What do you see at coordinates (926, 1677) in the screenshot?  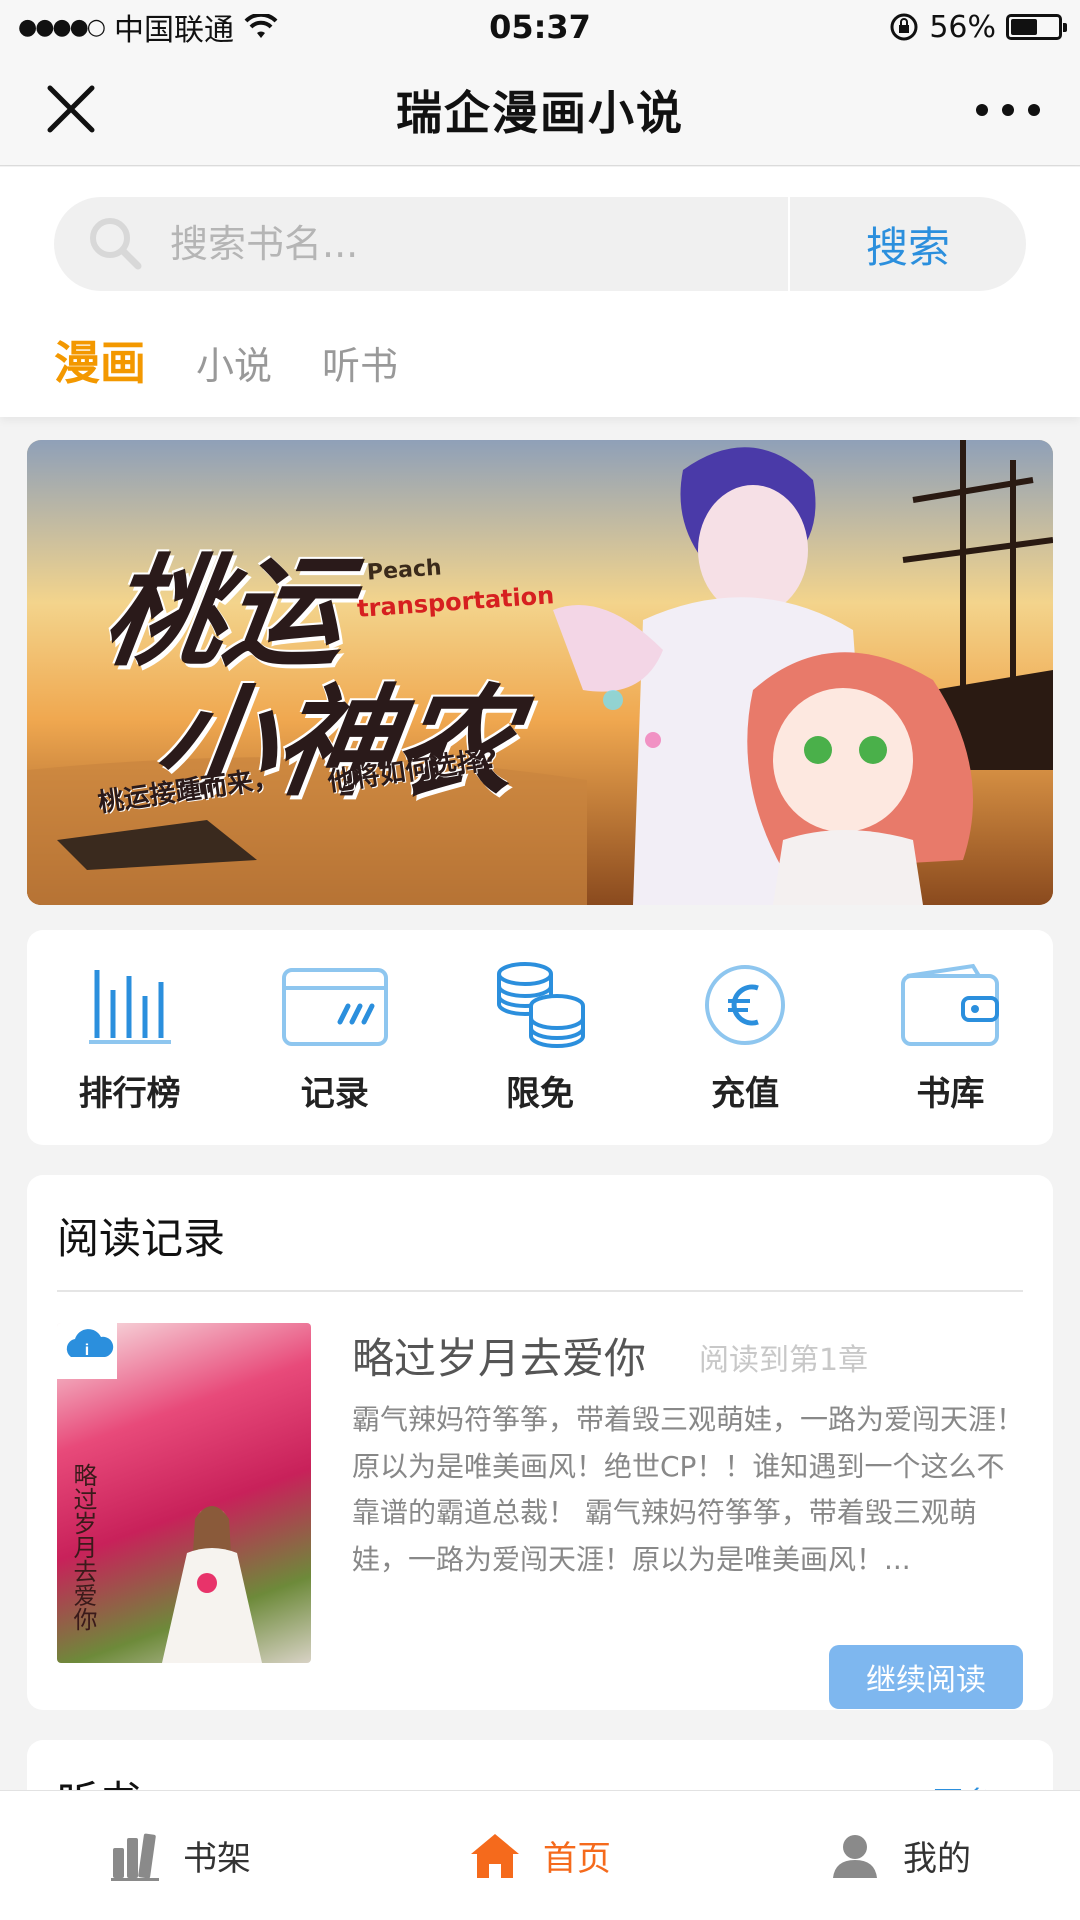 I see `continue-reading-button: 继续阅读` at bounding box center [926, 1677].